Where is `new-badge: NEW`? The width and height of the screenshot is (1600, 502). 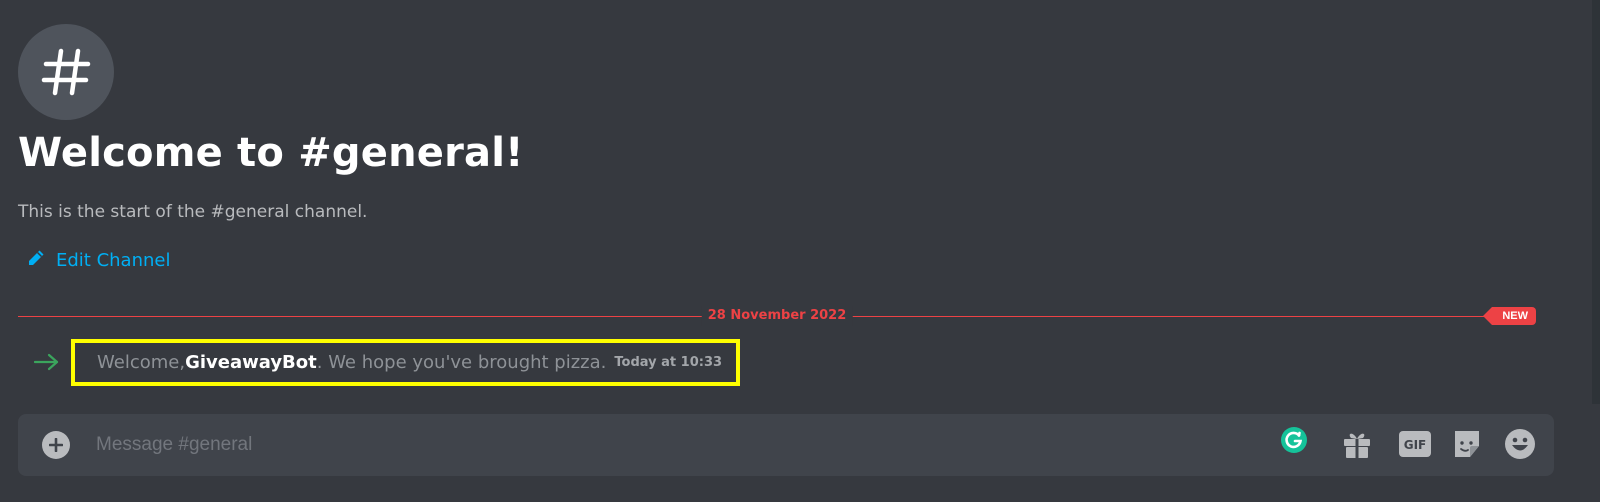 new-badge: NEW is located at coordinates (1509, 316).